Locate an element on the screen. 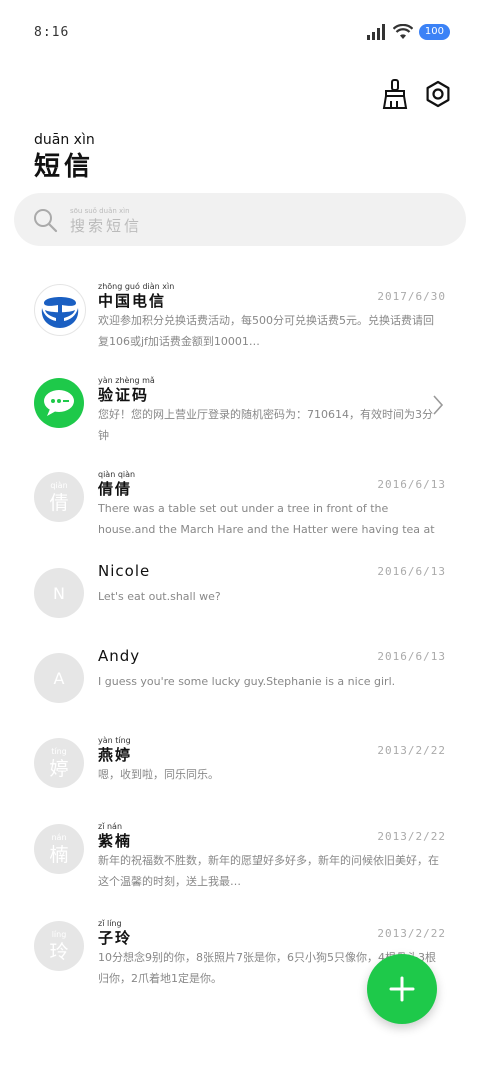 Image resolution: width=480 pixels, height=1067 pixels. avatar: tíng 婷 is located at coordinates (59, 763).